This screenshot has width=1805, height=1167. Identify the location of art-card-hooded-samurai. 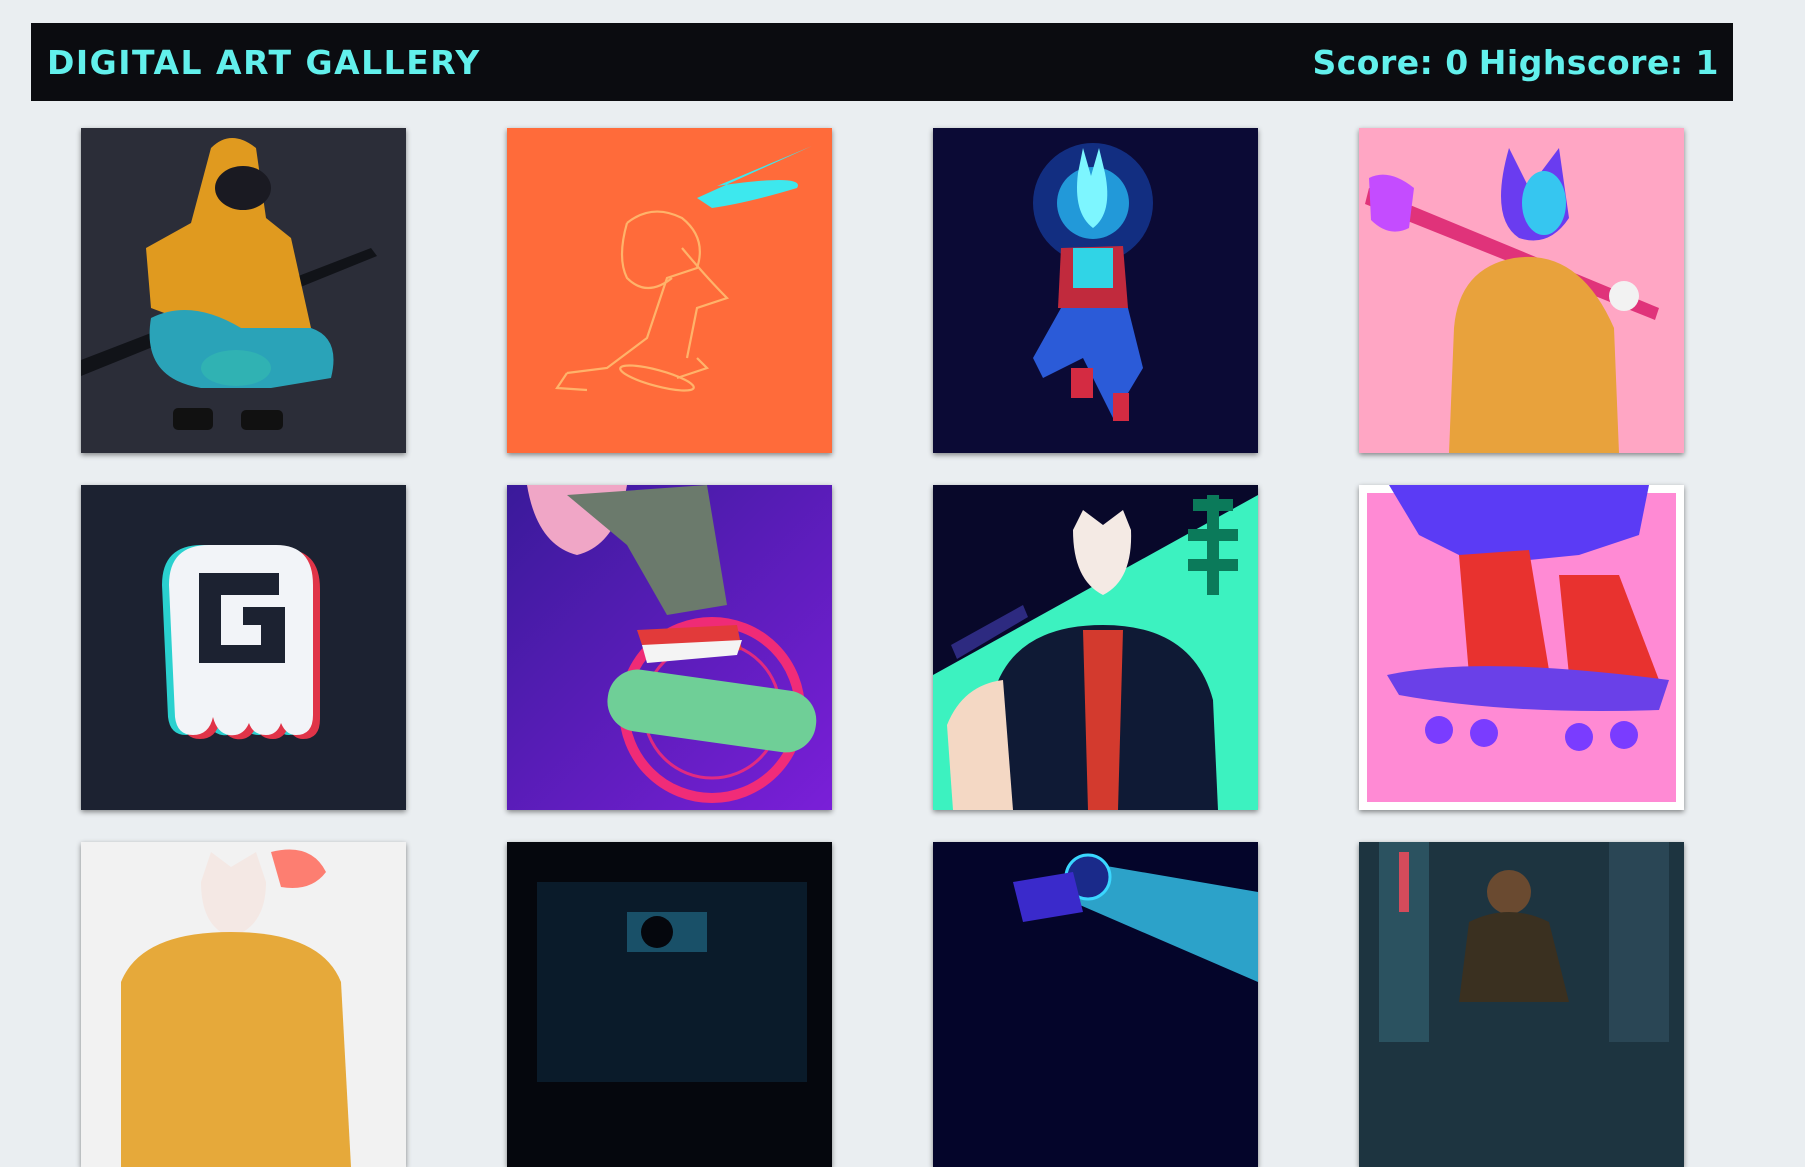
(243, 290).